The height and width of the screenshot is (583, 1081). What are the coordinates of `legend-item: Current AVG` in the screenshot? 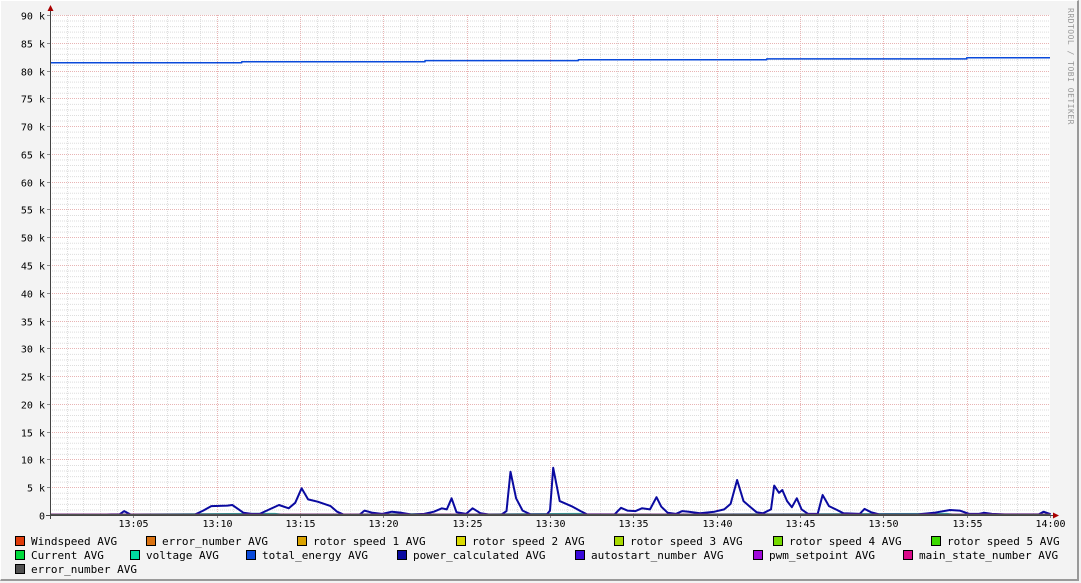 It's located at (59, 555).